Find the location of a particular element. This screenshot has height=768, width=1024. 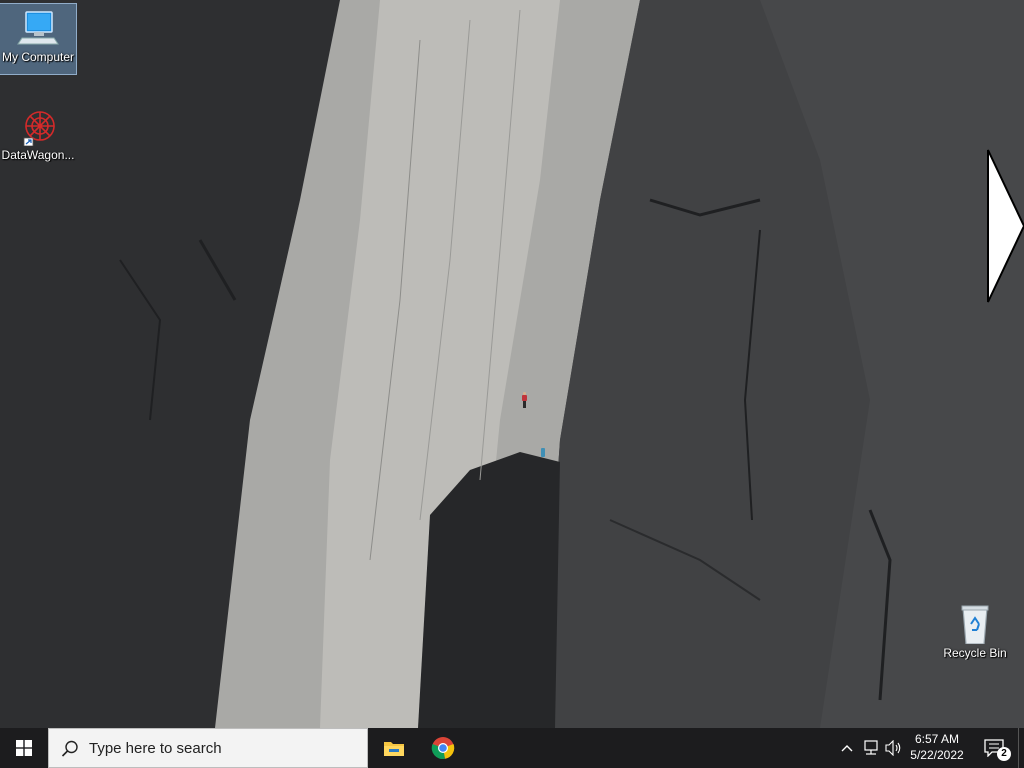

notification-count-badge: 2 is located at coordinates (1004, 754).